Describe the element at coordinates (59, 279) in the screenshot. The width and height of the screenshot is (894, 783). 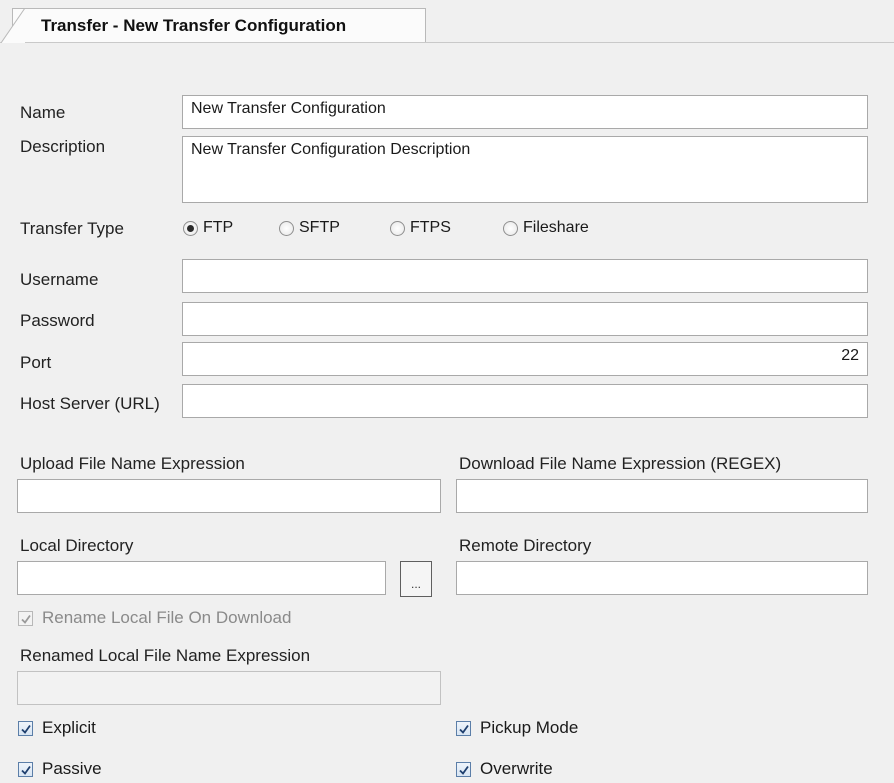
I see `username-label: Username` at that location.